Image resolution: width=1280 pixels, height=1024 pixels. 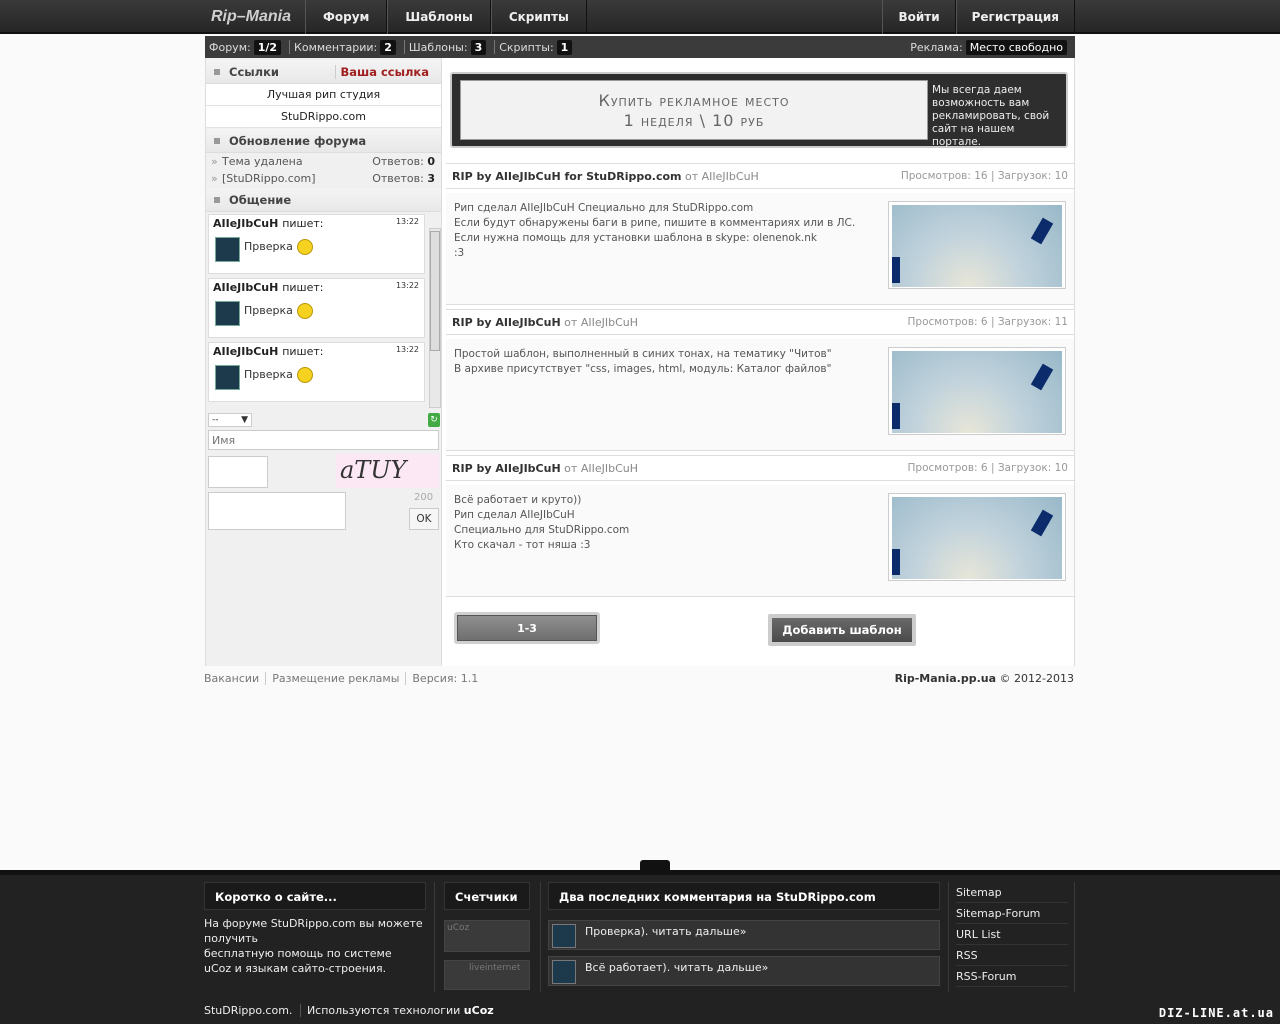 I want to click on ucoz-counter: uCoz, so click(x=487, y=936).